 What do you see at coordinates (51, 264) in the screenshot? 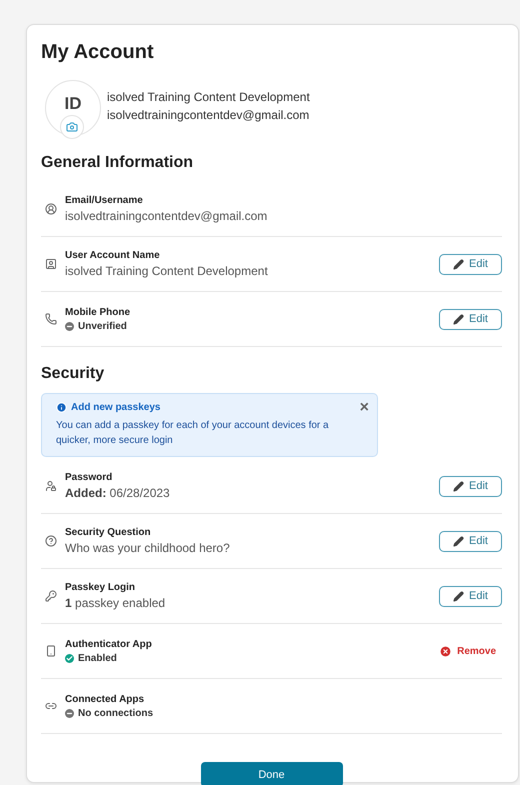
I see `id-card-icon` at bounding box center [51, 264].